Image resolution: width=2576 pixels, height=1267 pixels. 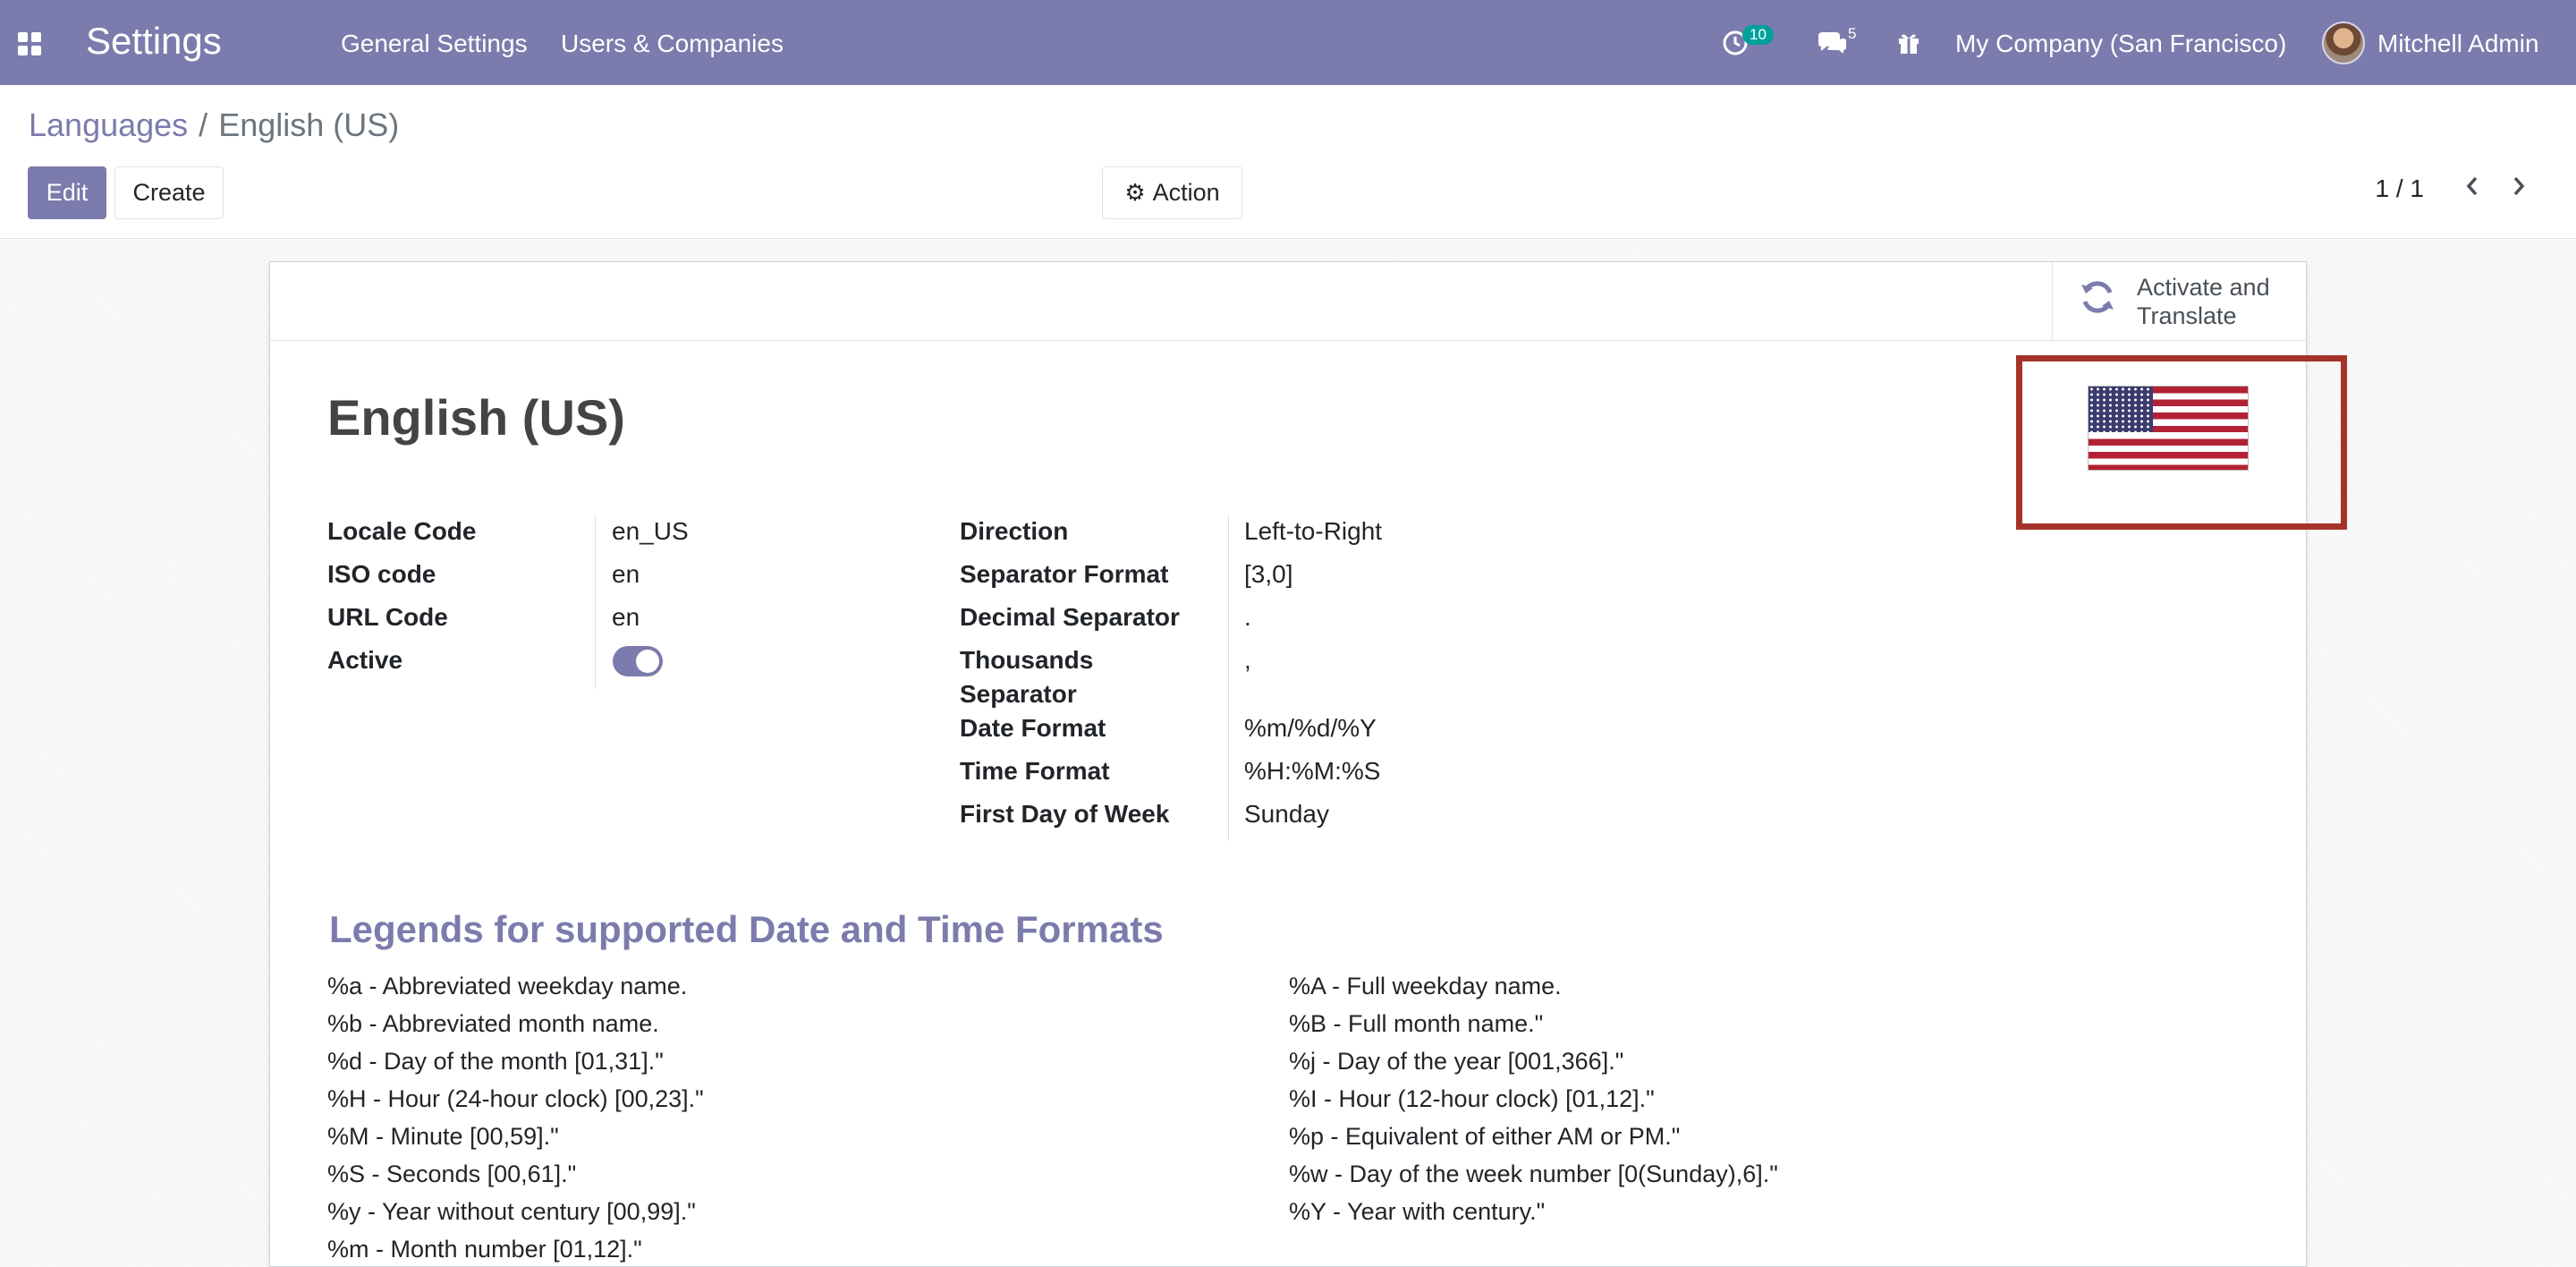 What do you see at coordinates (1852, 33) in the screenshot?
I see `messages-count-badge: 5` at bounding box center [1852, 33].